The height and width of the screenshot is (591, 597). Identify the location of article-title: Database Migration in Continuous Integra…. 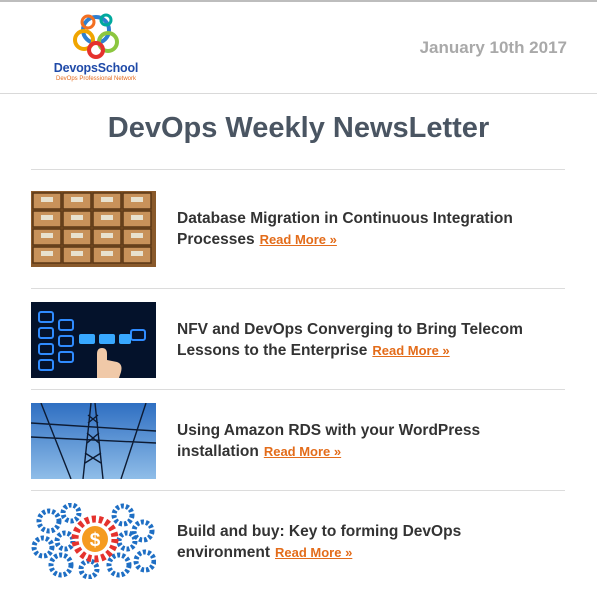
(345, 229).